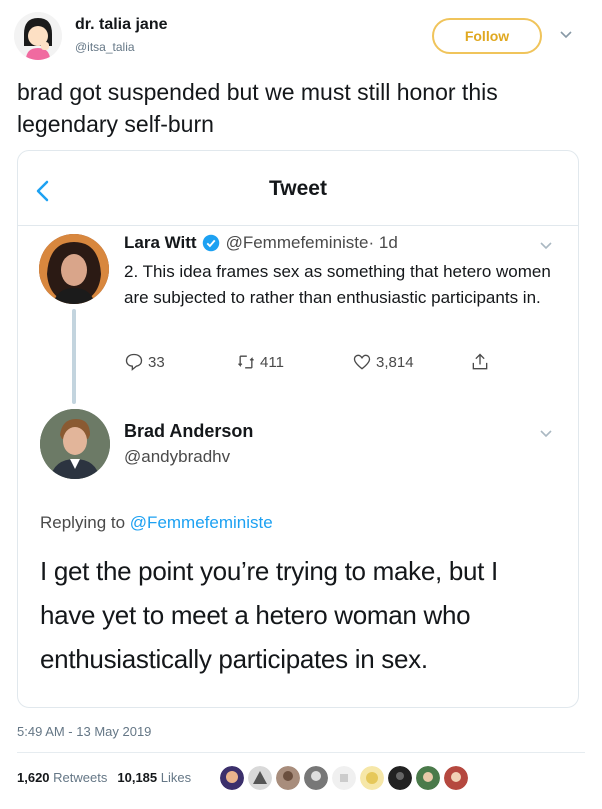 This screenshot has width=602, height=809. Describe the element at coordinates (33, 777) in the screenshot. I see `retweets-count: 1,620` at that location.